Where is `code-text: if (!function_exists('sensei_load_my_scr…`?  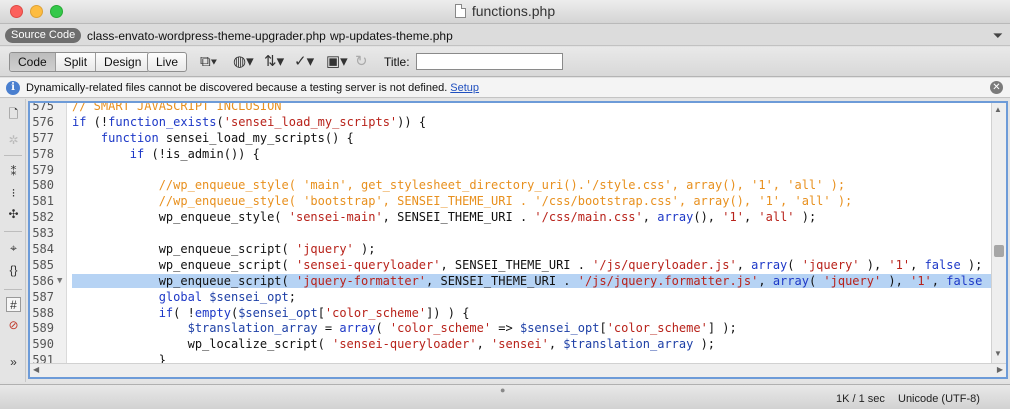
code-text: if (!function_exists('sensei_load_my_scr… is located at coordinates (531, 123).